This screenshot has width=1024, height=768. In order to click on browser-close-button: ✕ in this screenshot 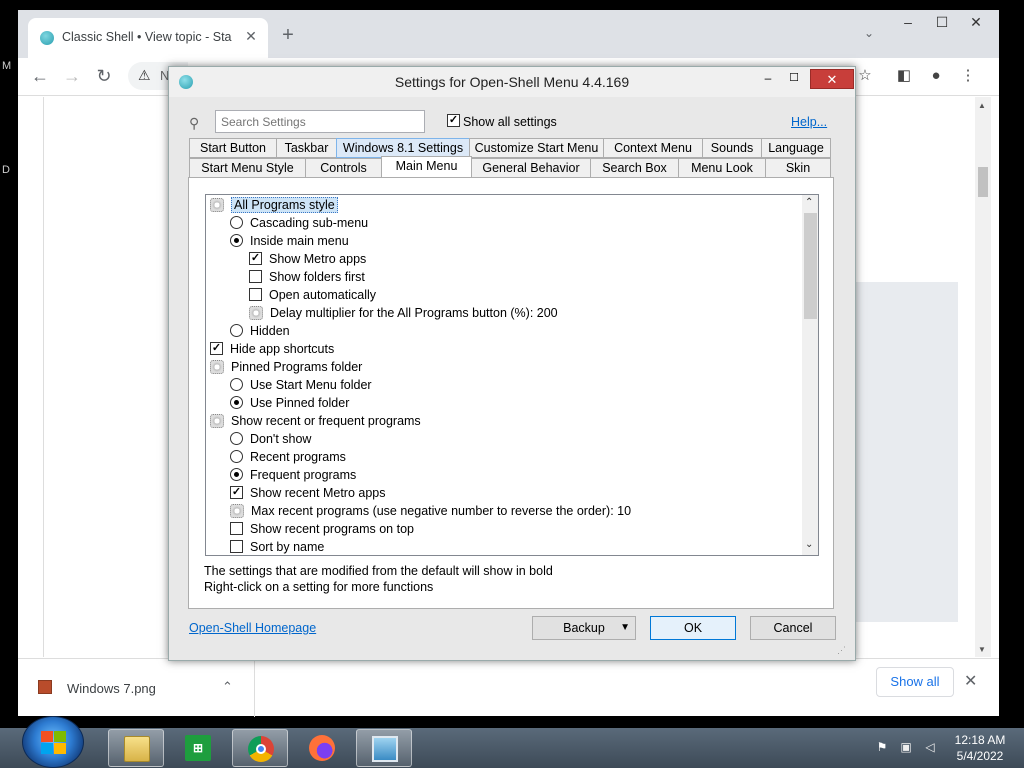, I will do `click(976, 22)`.